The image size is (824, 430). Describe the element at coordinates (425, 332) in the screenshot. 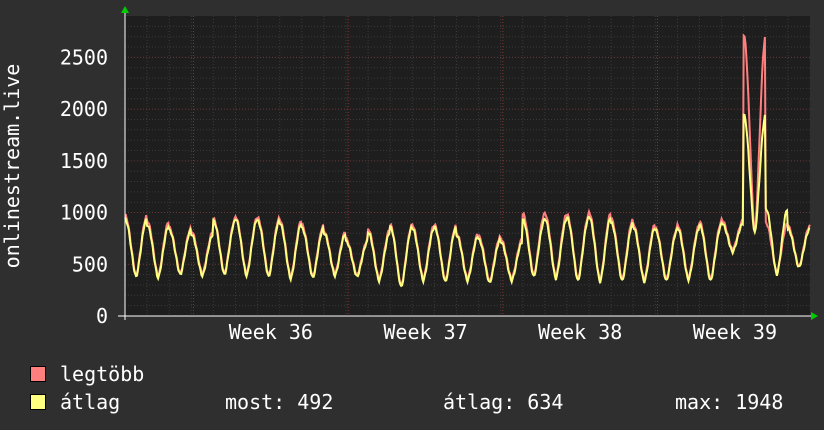

I see `x-tick-label: Week 37` at that location.